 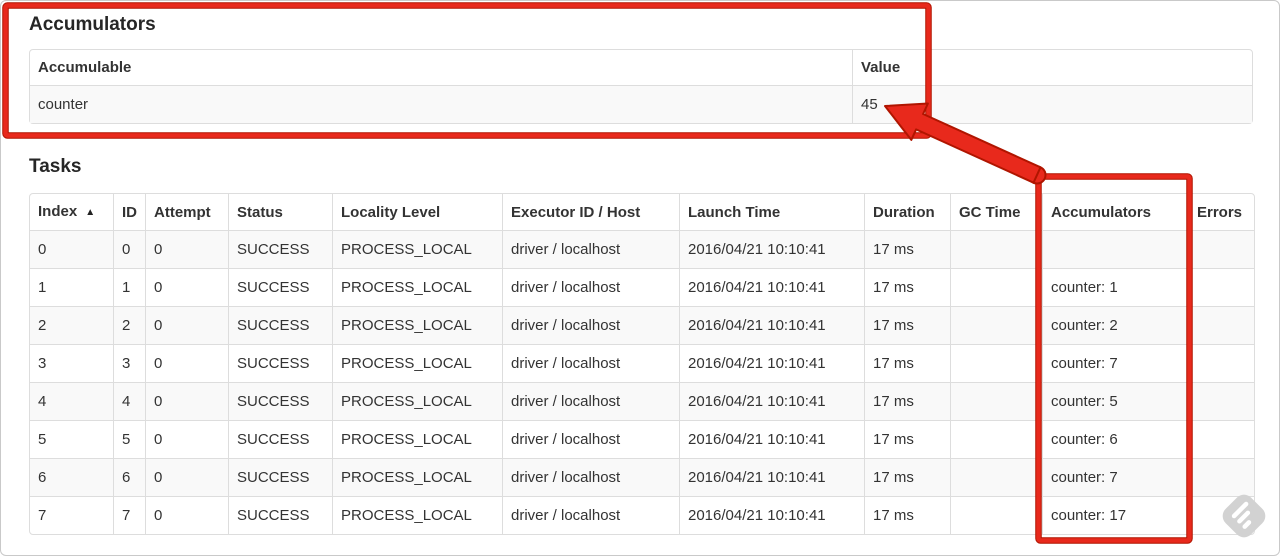 What do you see at coordinates (129, 515) in the screenshot?
I see `table-cell: 7` at bounding box center [129, 515].